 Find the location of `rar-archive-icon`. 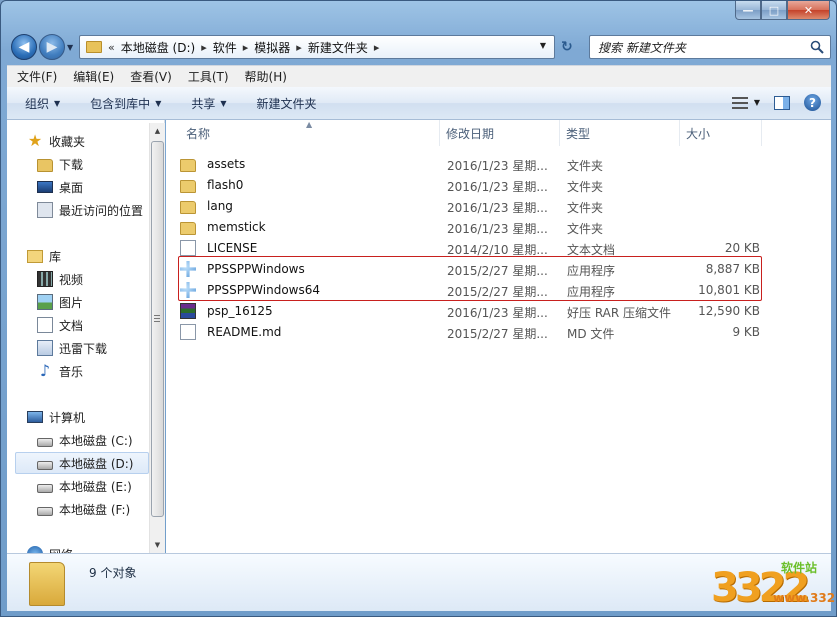

rar-archive-icon is located at coordinates (188, 311).